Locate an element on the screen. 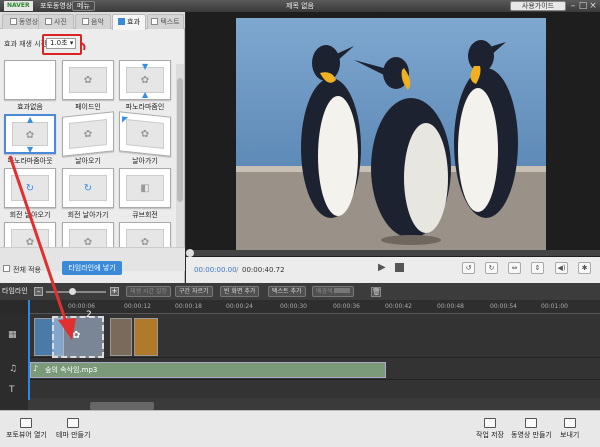 This screenshot has width=600, height=447. maximize-icon: □ is located at coordinates (583, 6).